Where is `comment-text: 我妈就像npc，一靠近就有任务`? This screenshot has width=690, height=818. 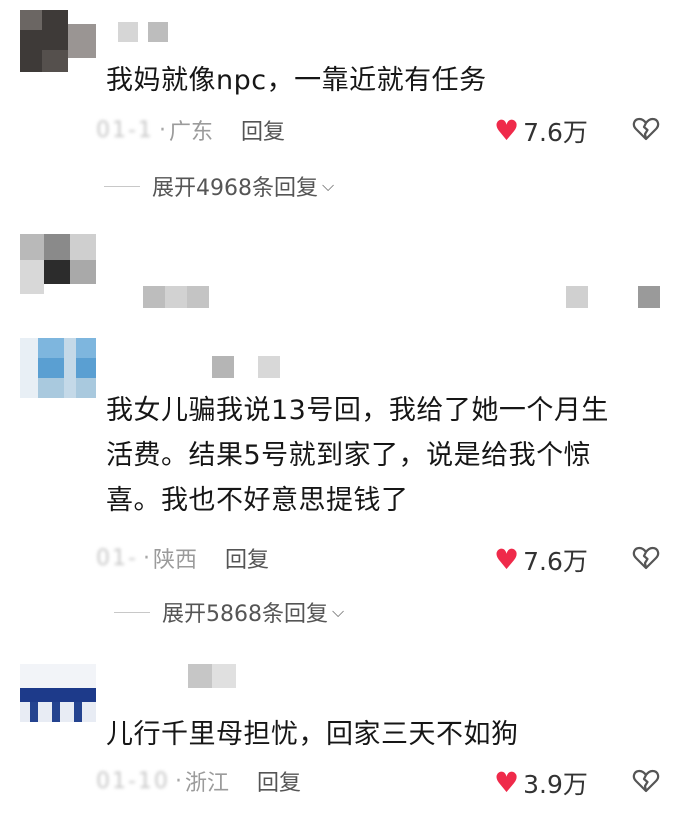
comment-text: 我妈就像npc，一靠近就有任务 is located at coordinates (296, 80).